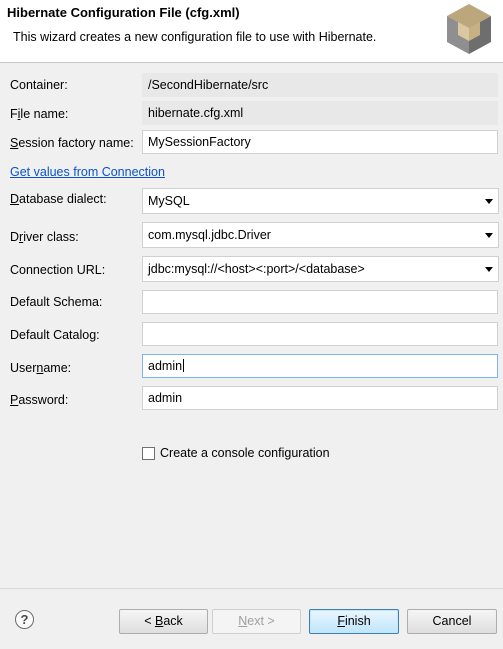 The width and height of the screenshot is (503, 649). I want to click on container-field: /SecondHibernate/src, so click(320, 85).